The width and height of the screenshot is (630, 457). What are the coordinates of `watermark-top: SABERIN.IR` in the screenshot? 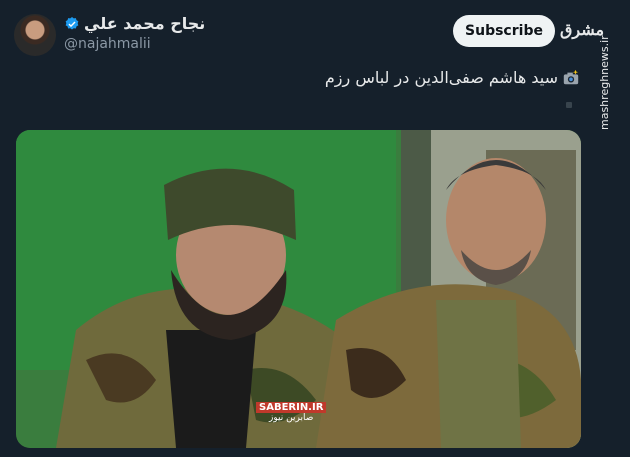 It's located at (291, 407).